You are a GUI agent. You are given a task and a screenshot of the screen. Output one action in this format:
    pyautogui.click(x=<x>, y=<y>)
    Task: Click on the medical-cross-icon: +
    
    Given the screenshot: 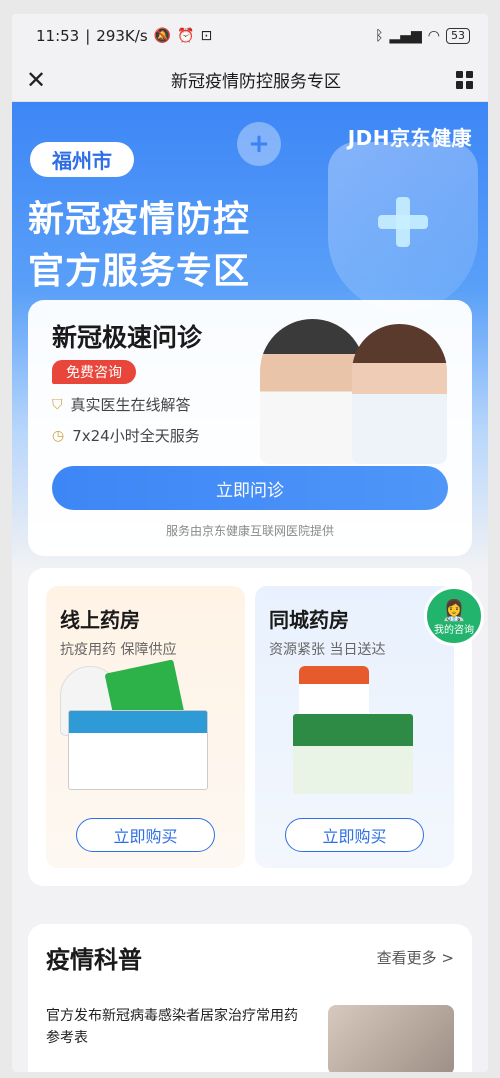 What is the action you would take?
    pyautogui.click(x=259, y=144)
    